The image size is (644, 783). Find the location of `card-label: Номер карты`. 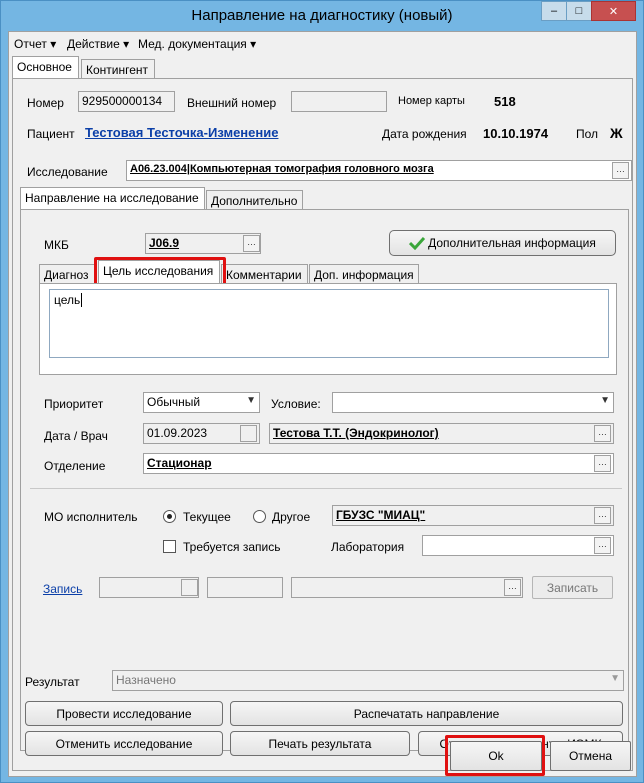

card-label: Номер карты is located at coordinates (431, 101).